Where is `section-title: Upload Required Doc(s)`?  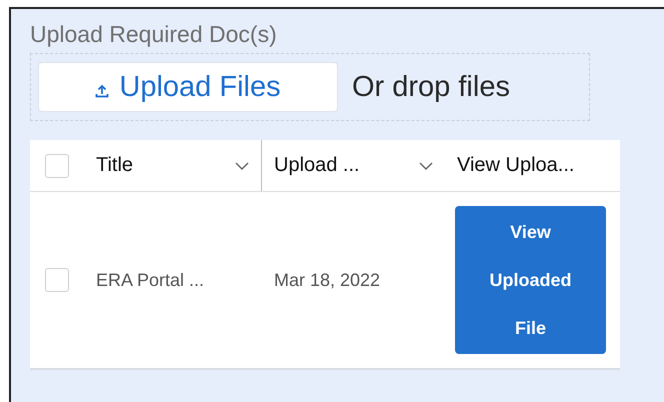
section-title: Upload Required Doc(s) is located at coordinates (154, 34).